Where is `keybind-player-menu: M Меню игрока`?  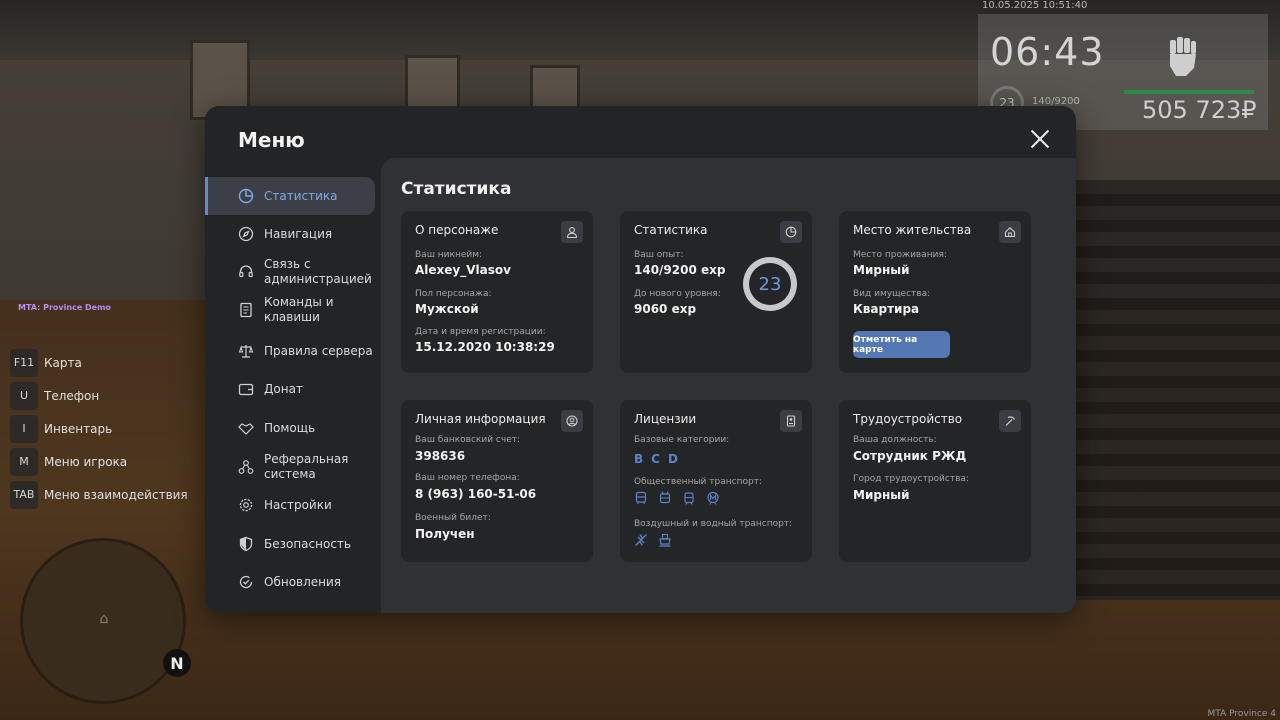
keybind-player-menu: M Меню игрока is located at coordinates (99, 461).